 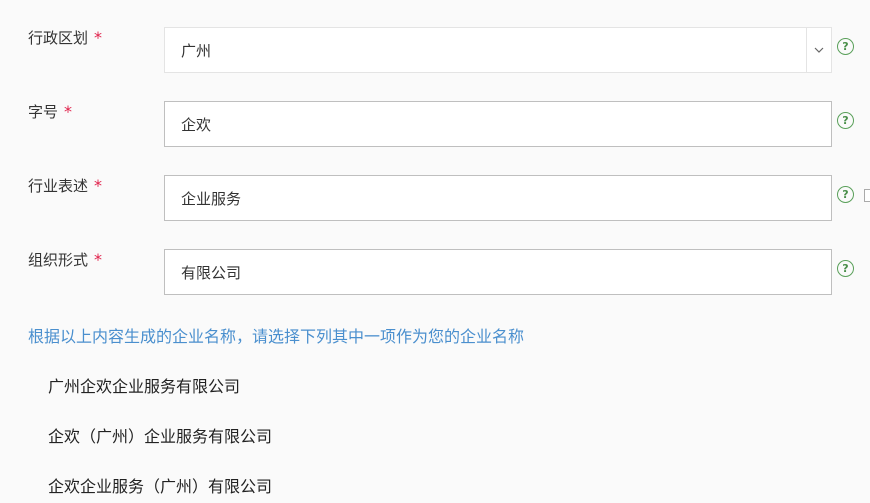 What do you see at coordinates (160, 485) in the screenshot?
I see `name-option: 企欢企业服务（广州）有限公司` at bounding box center [160, 485].